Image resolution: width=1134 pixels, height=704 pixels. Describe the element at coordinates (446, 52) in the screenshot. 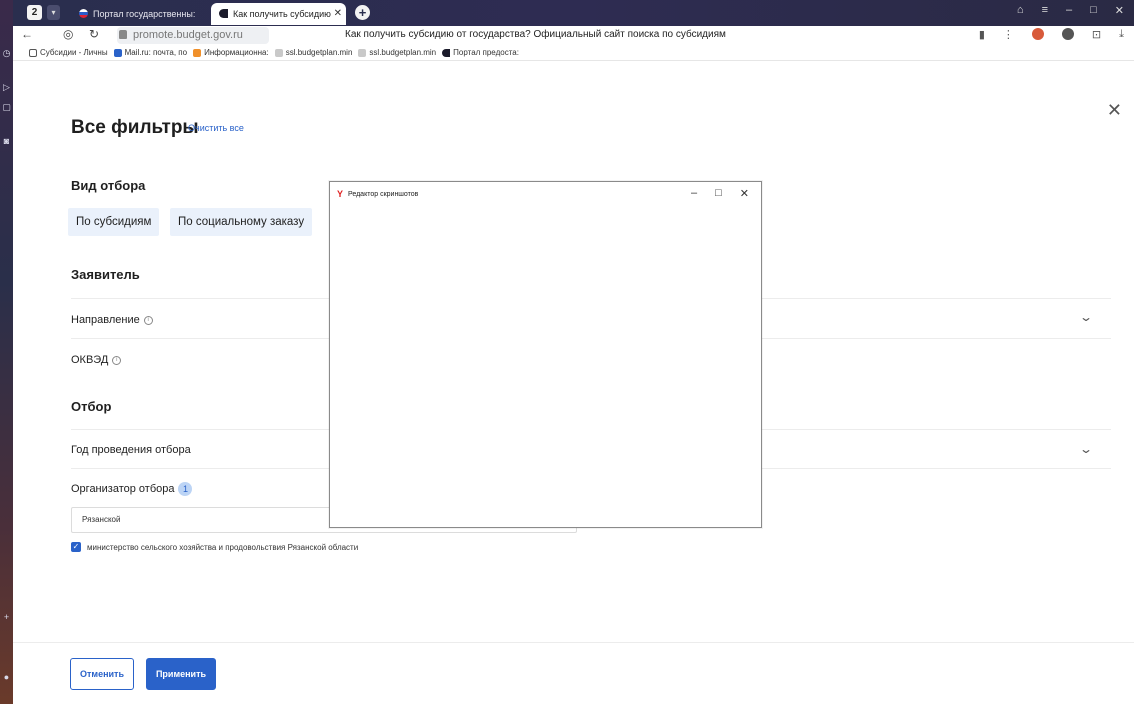

I see `portal-icon` at that location.